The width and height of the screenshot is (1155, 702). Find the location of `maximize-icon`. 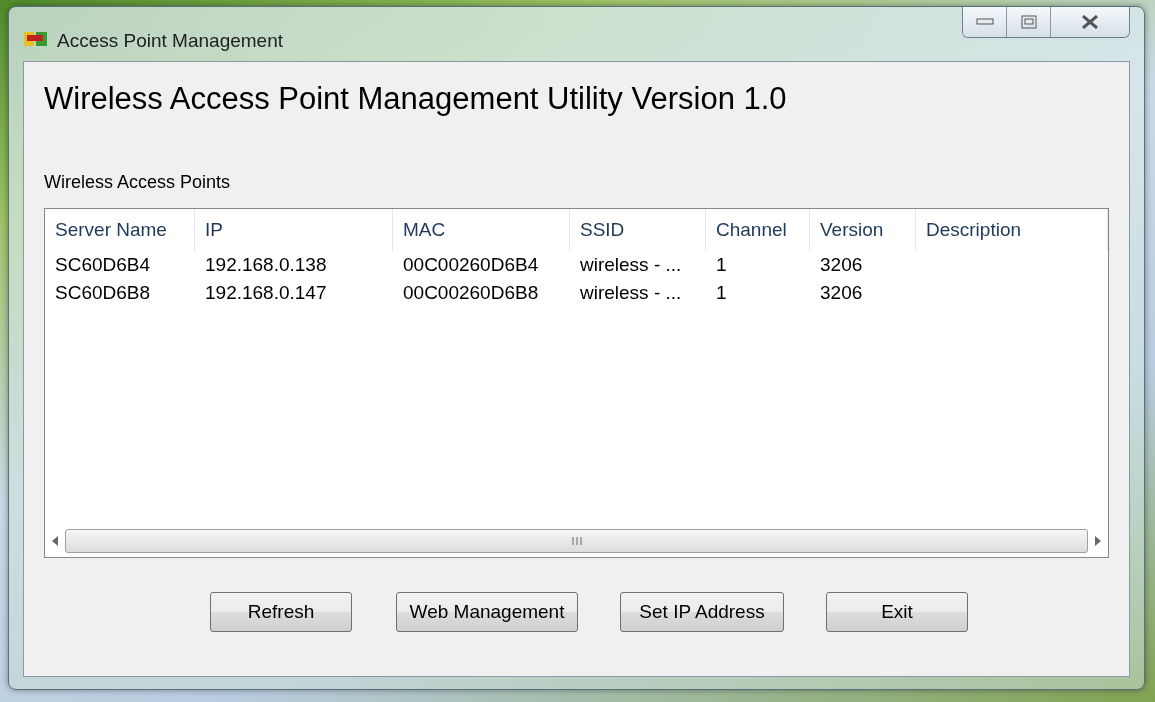

maximize-icon is located at coordinates (1028, 22).